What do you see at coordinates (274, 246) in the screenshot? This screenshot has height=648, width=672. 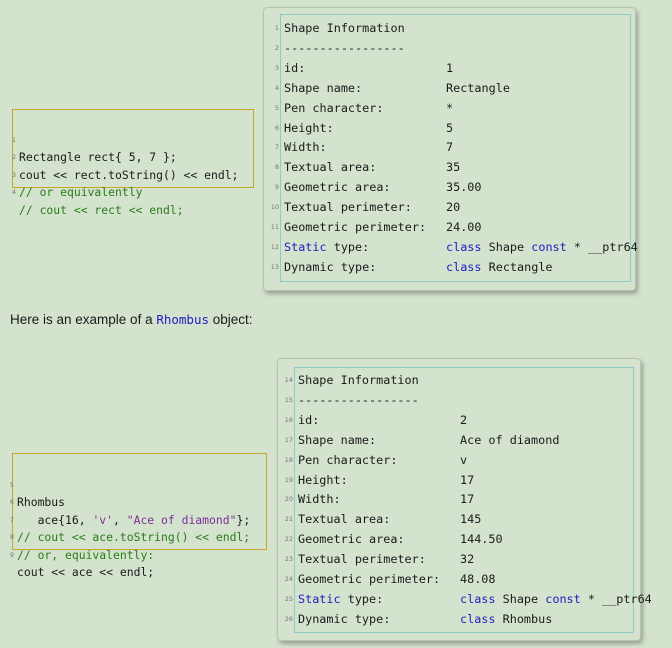 I see `line-number: 12` at bounding box center [274, 246].